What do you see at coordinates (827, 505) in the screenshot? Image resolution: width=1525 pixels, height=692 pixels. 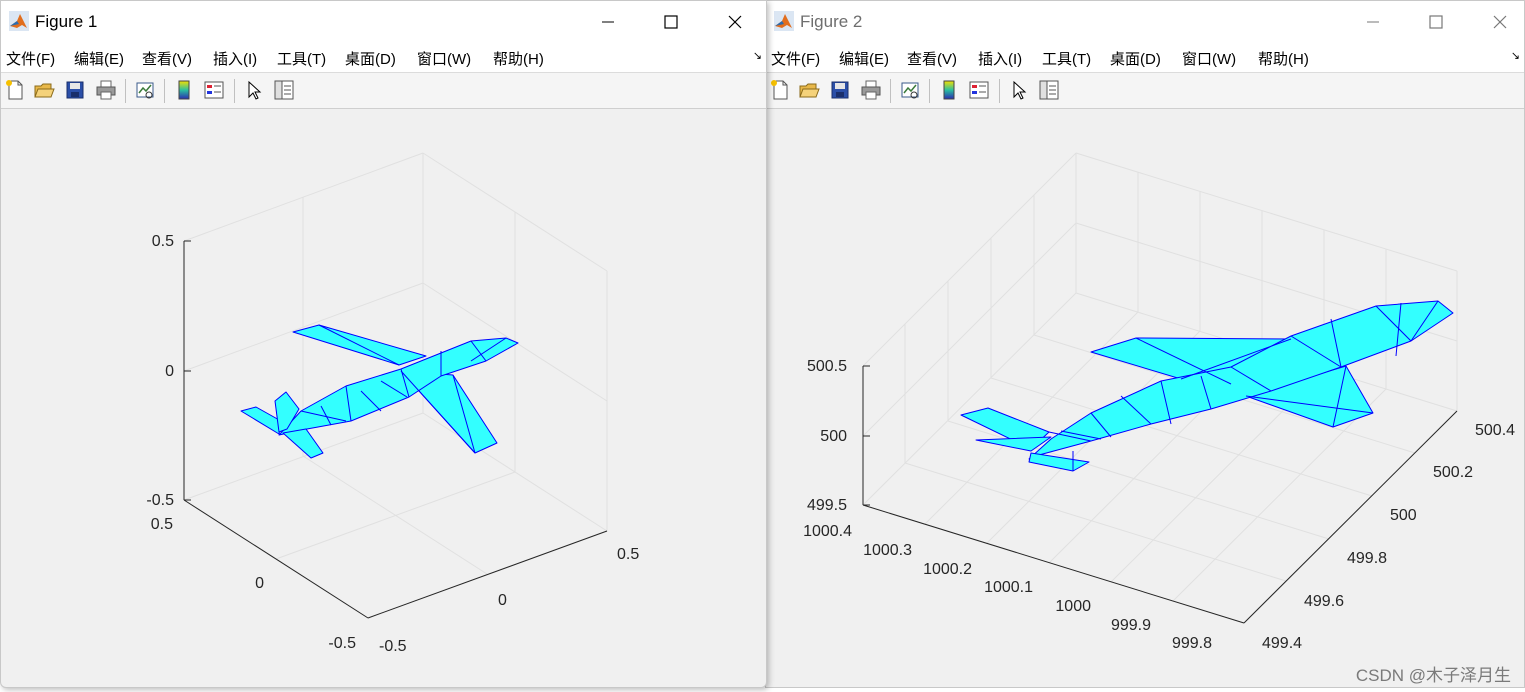 I see `z-tick-label: 499.5` at bounding box center [827, 505].